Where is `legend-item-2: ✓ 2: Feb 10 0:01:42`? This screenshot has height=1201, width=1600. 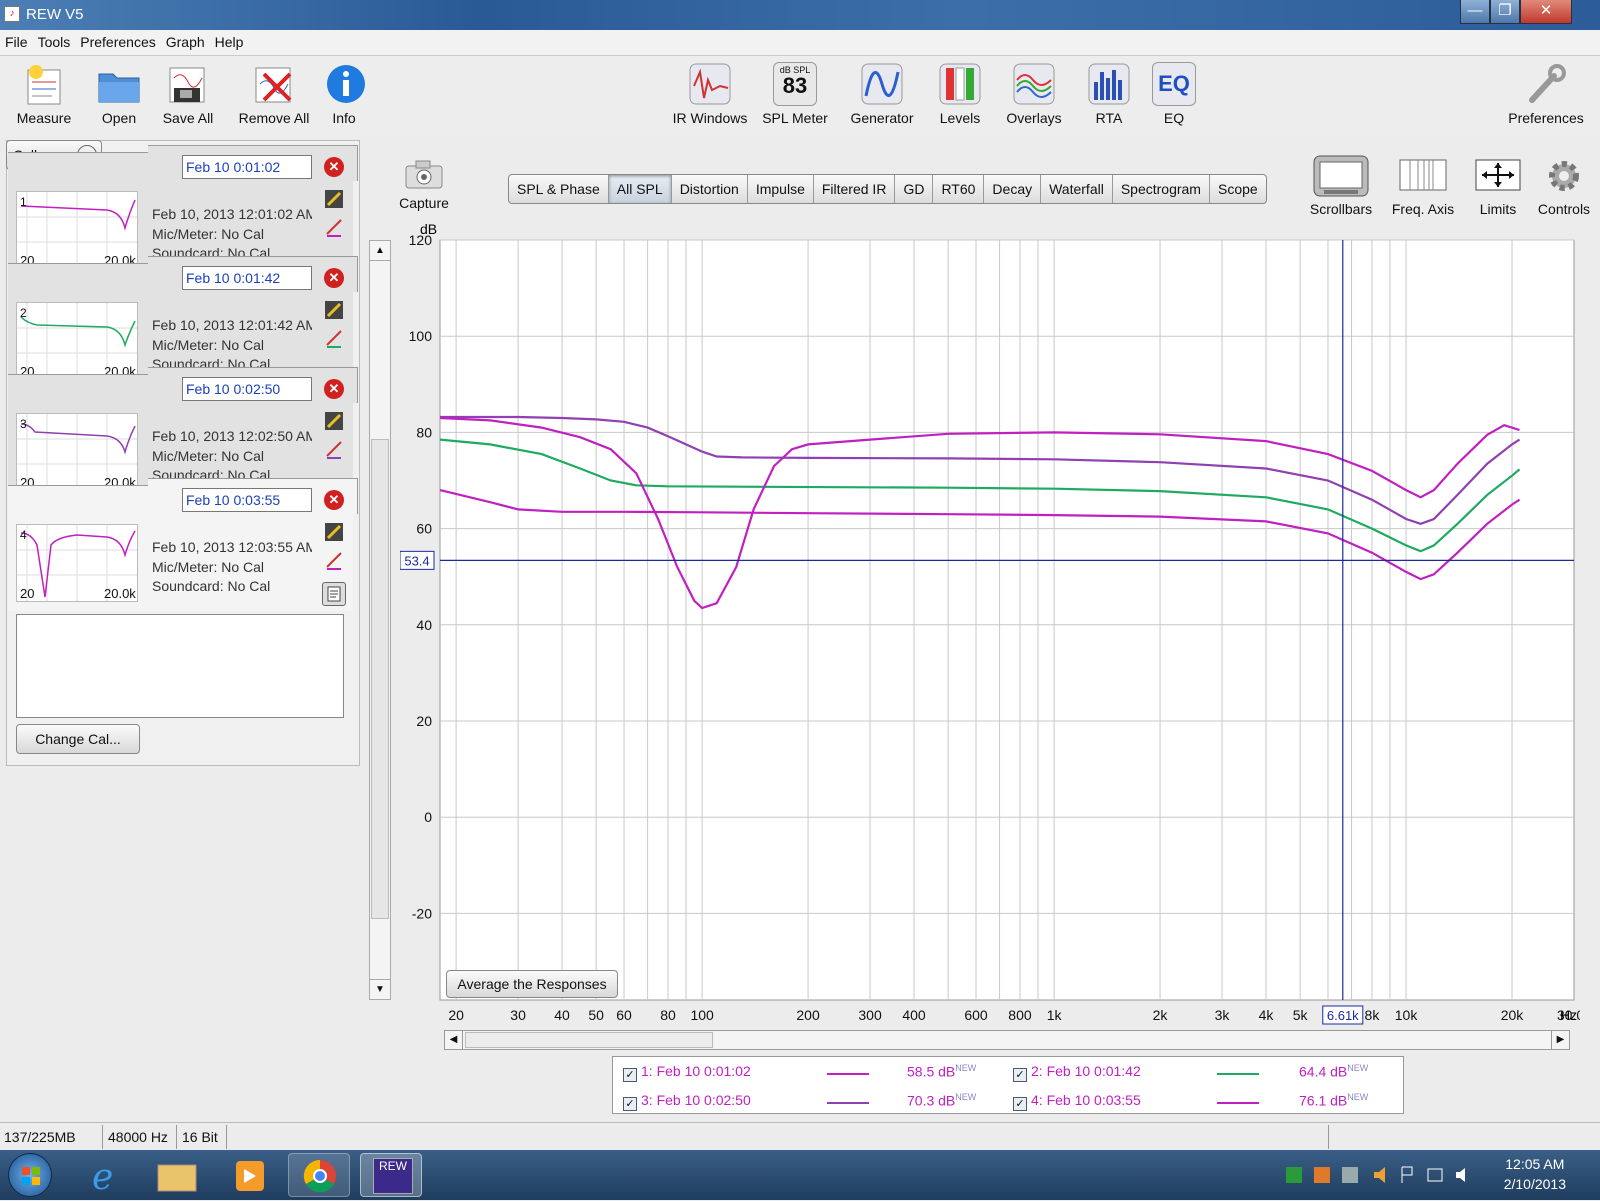 legend-item-2: ✓ 2: Feb 10 0:01:42 is located at coordinates (1077, 1072).